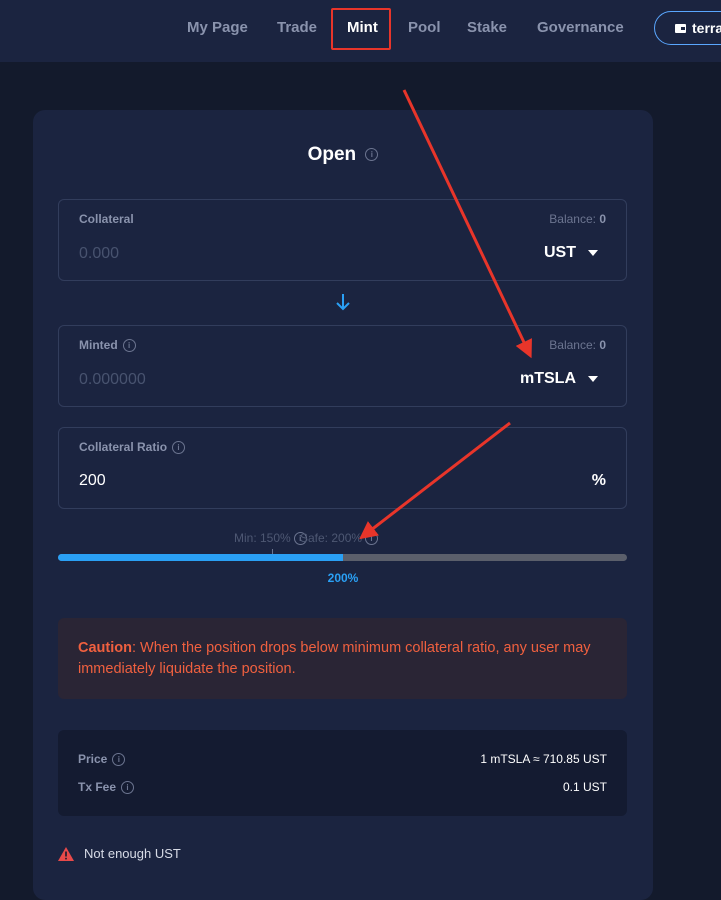 The height and width of the screenshot is (900, 721). Describe the element at coordinates (132, 853) in the screenshot. I see `warning-text: Not enough UST` at that location.